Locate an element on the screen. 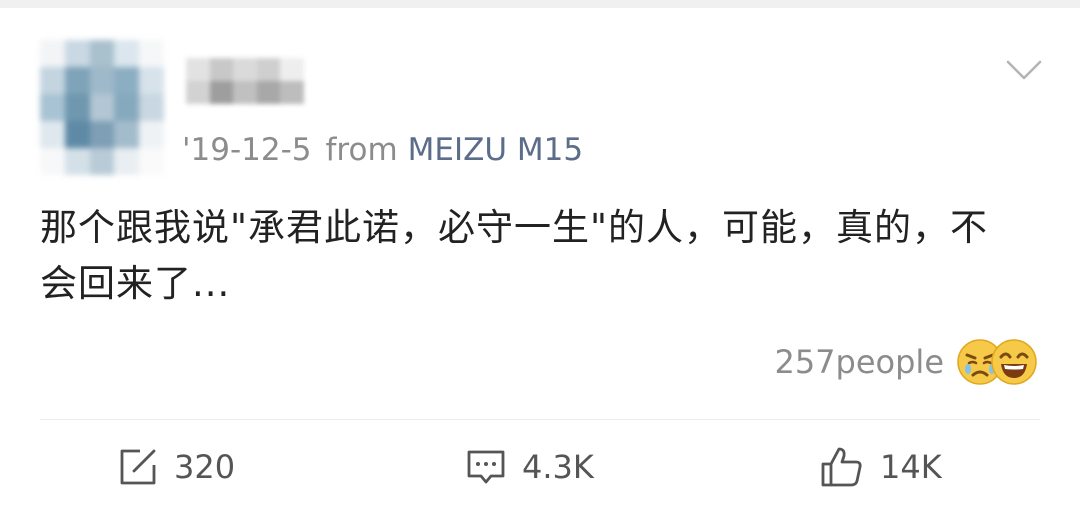  chevron-down-icon is located at coordinates (1024, 70).